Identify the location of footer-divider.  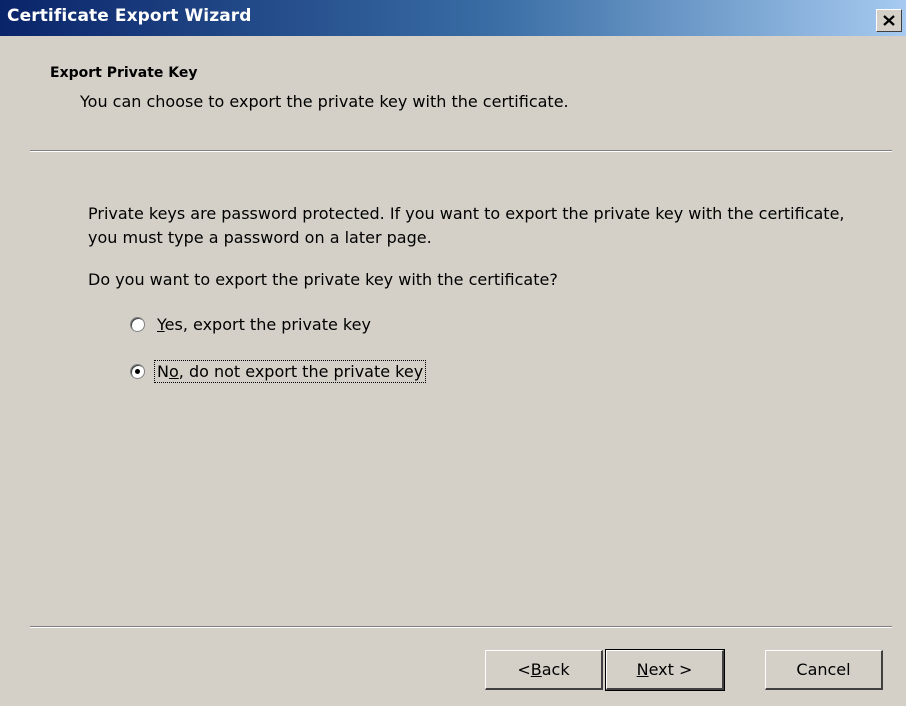
(461, 627).